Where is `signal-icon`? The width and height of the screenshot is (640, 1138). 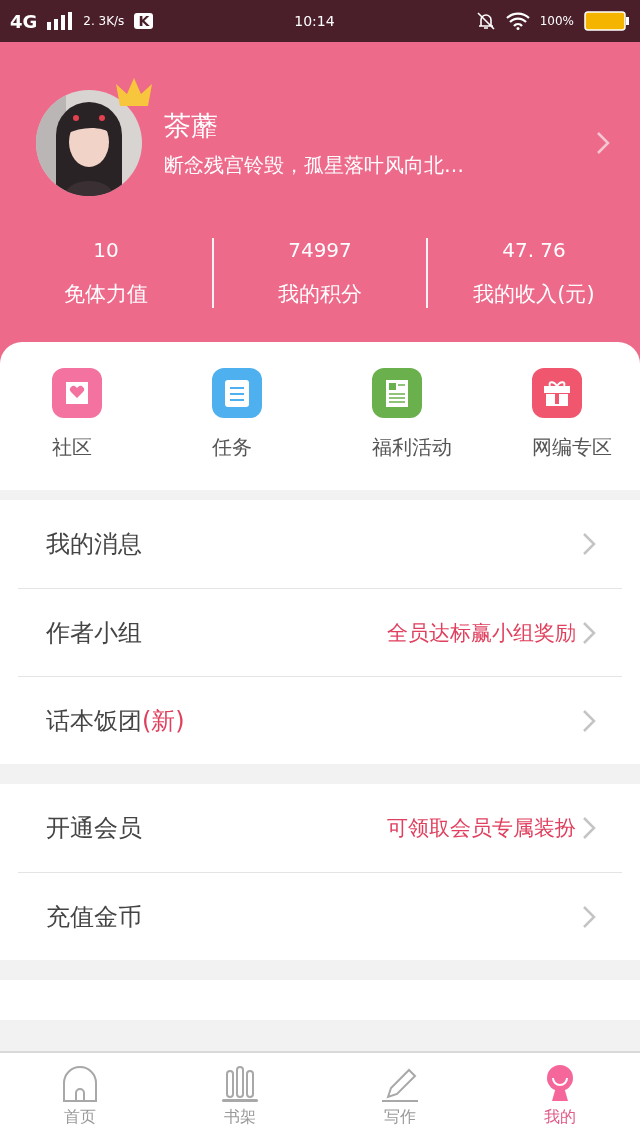
signal-icon is located at coordinates (60, 21).